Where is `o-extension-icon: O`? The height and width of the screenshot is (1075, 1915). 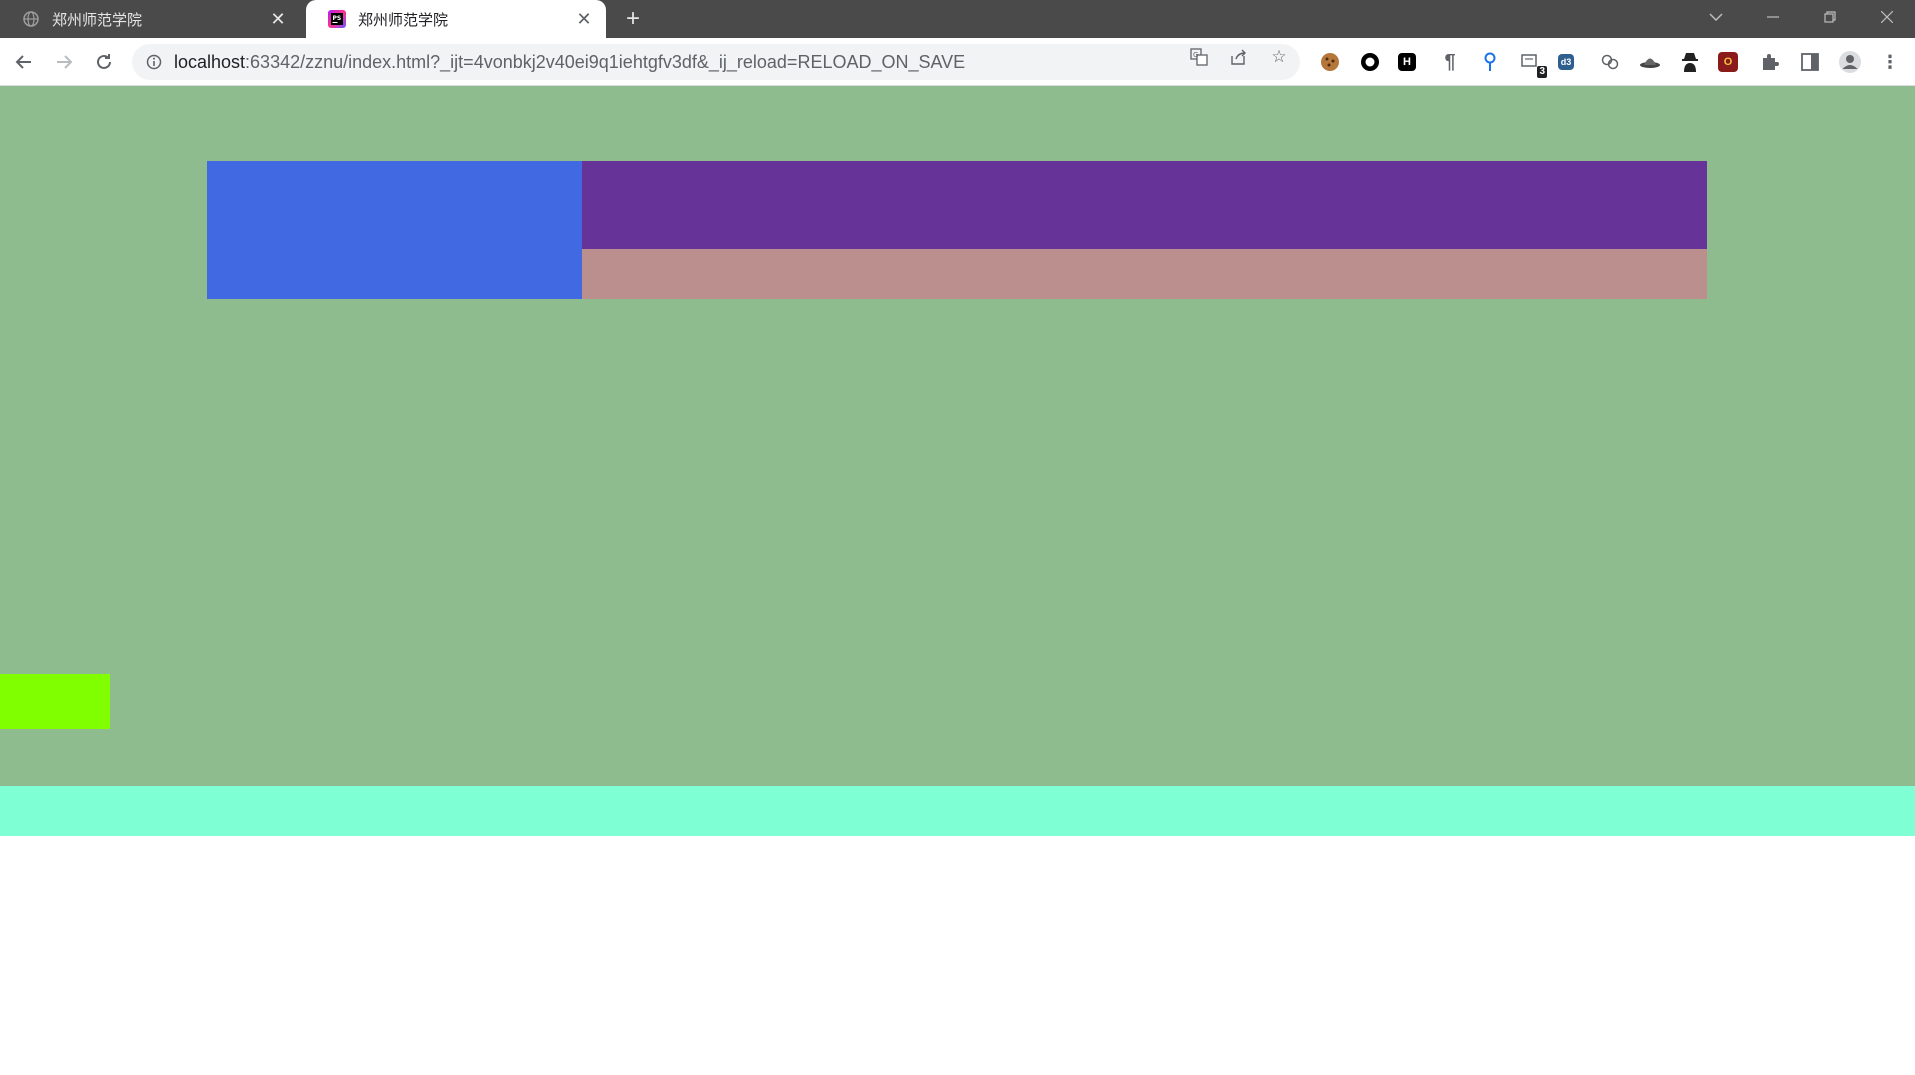
o-extension-icon: O is located at coordinates (1728, 62).